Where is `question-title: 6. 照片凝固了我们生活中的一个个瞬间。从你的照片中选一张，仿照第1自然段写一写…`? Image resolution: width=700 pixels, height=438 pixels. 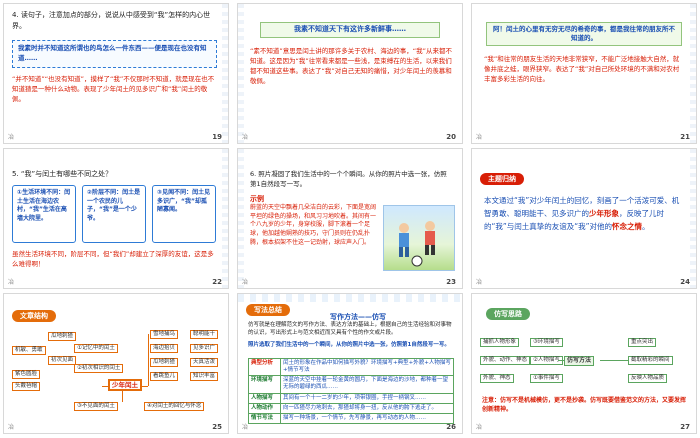
question-title: 6. 照片凝固了我们生活中的一个个瞬间。从你的照片中选一张，仿照第1自然段写一写… is located at coordinates (348, 179).